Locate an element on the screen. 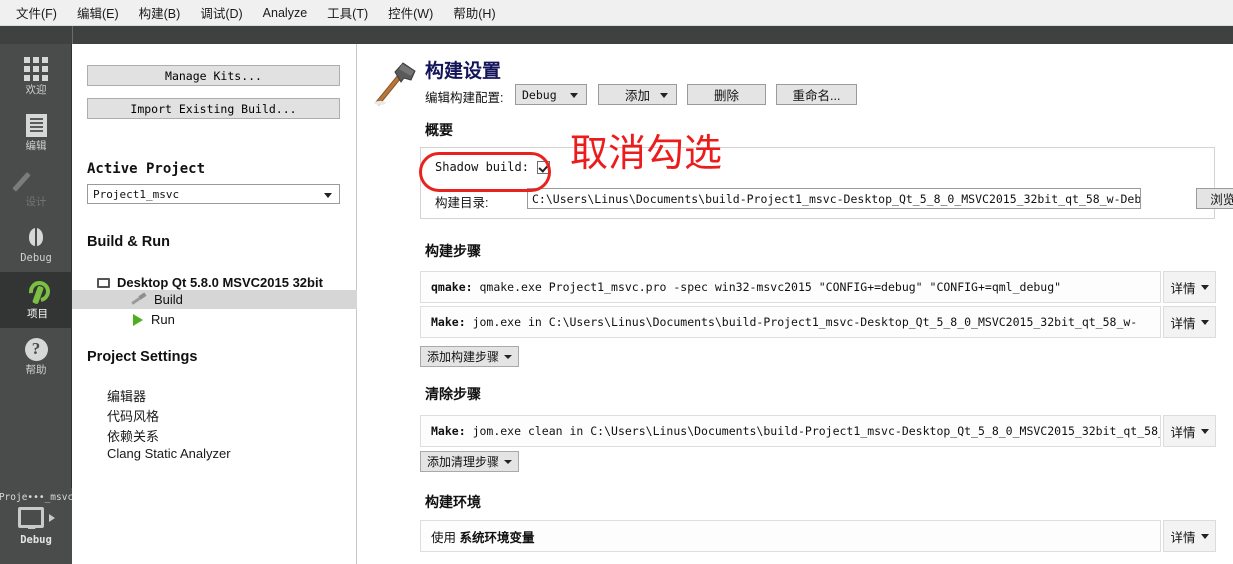 This screenshot has height=564, width=1233. build-steps-heading: 构建步骤 is located at coordinates (453, 251).